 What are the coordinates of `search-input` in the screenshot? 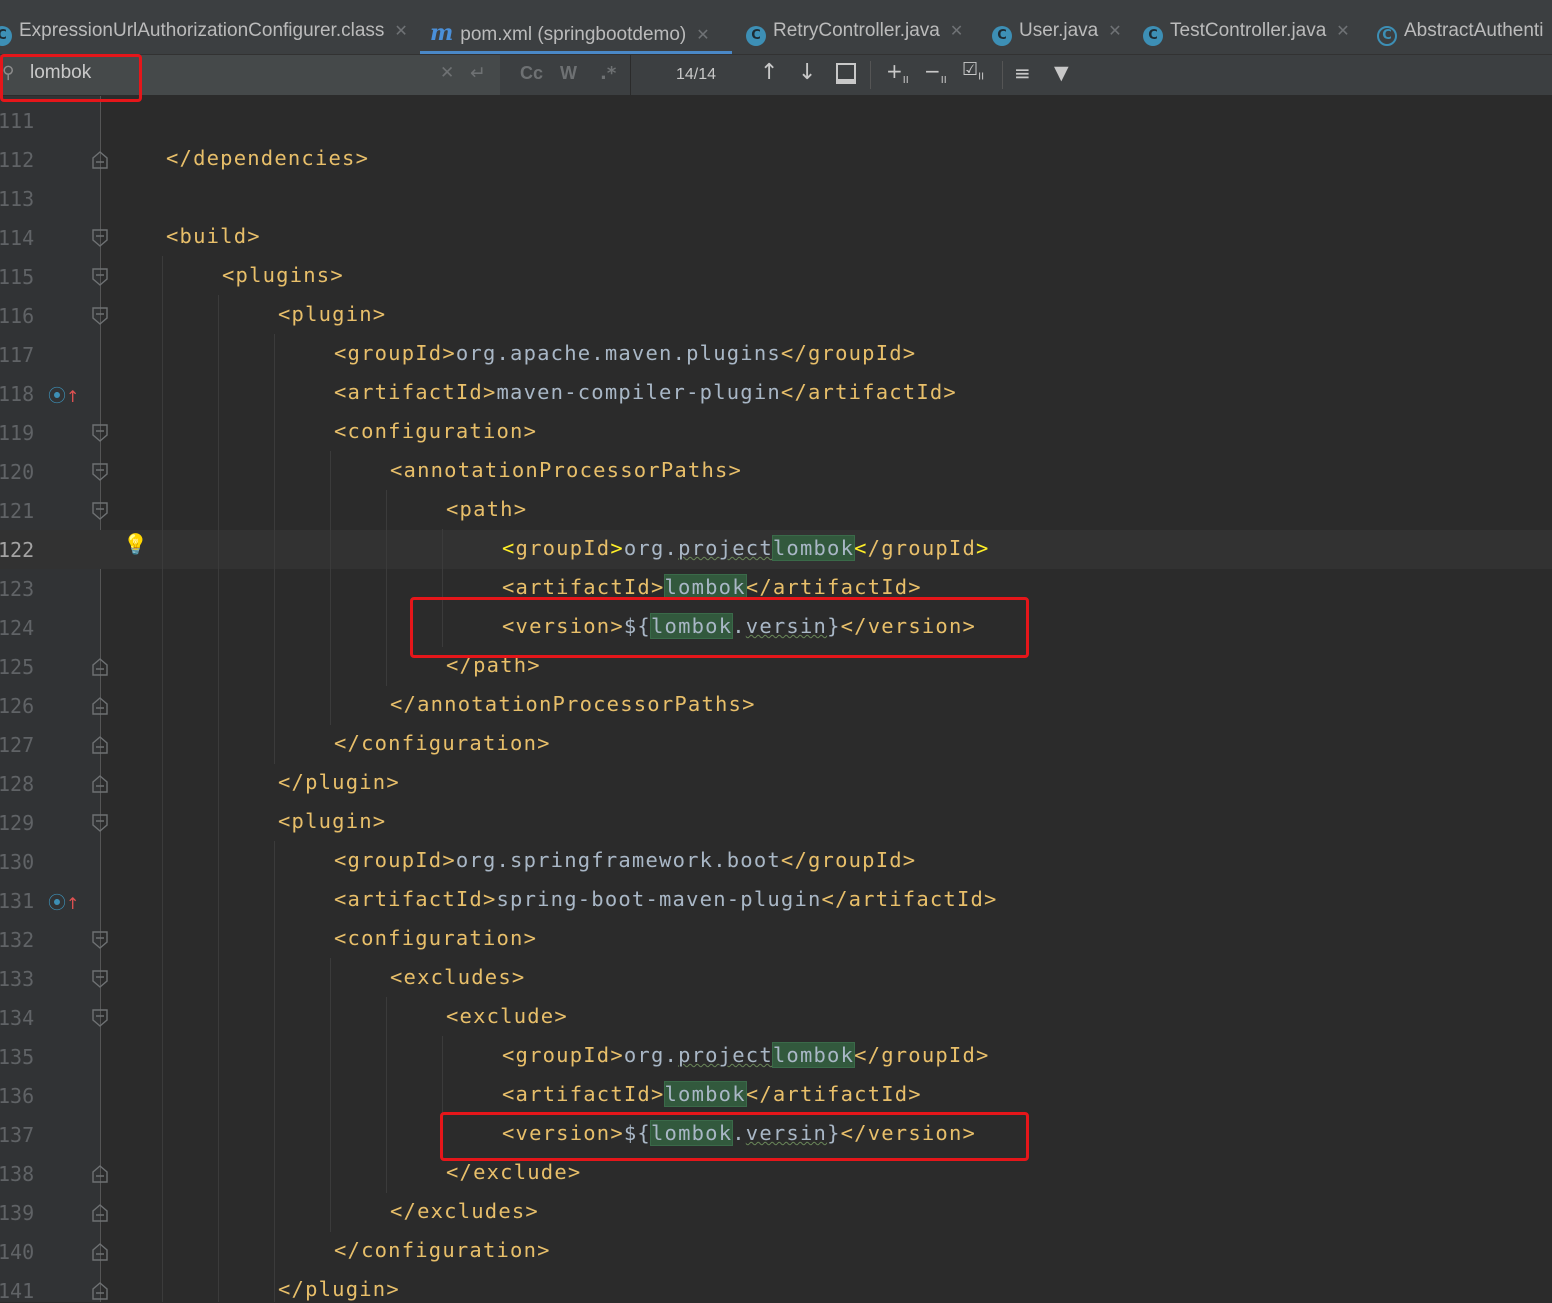 It's located at (220, 73).